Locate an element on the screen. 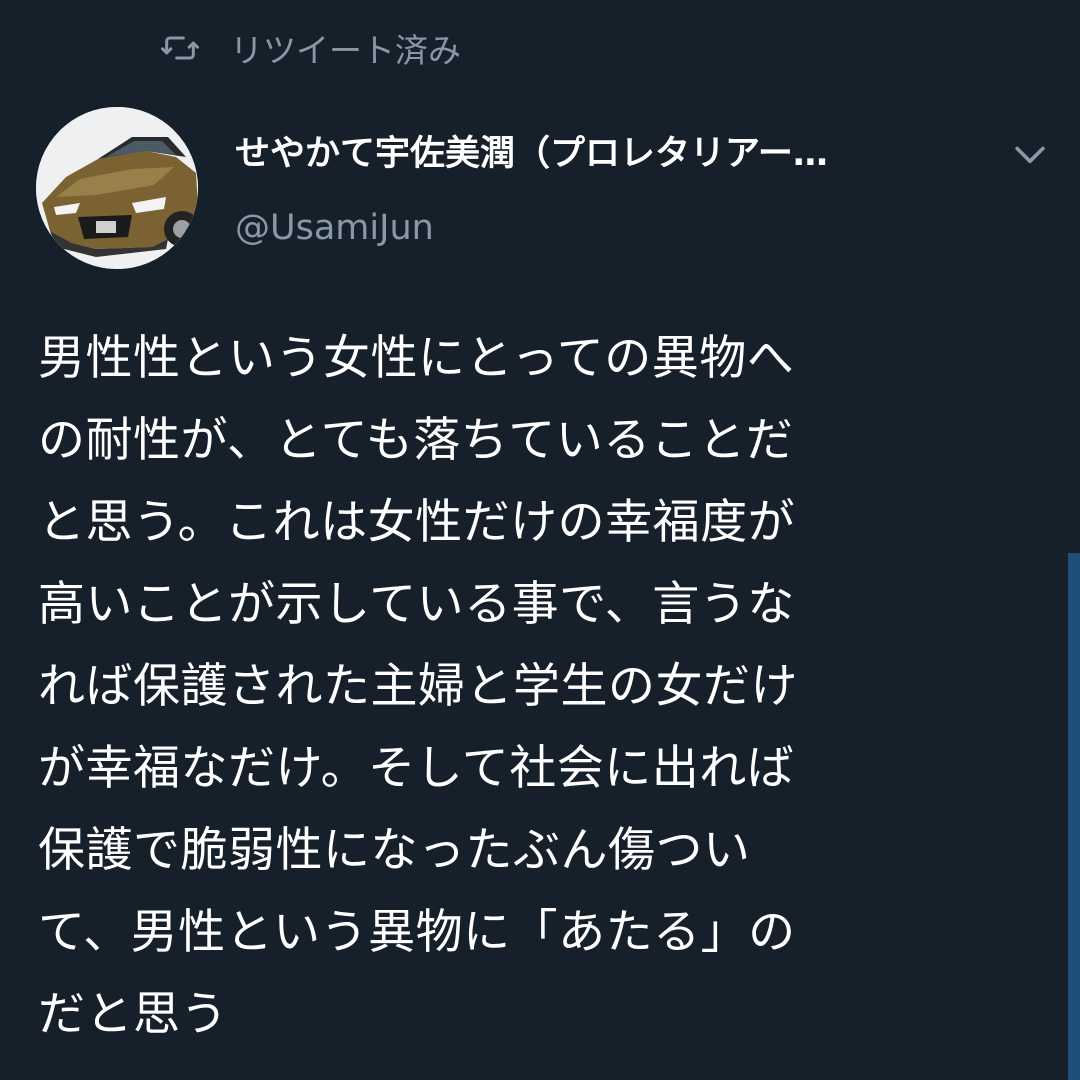  avatar is located at coordinates (117, 188).